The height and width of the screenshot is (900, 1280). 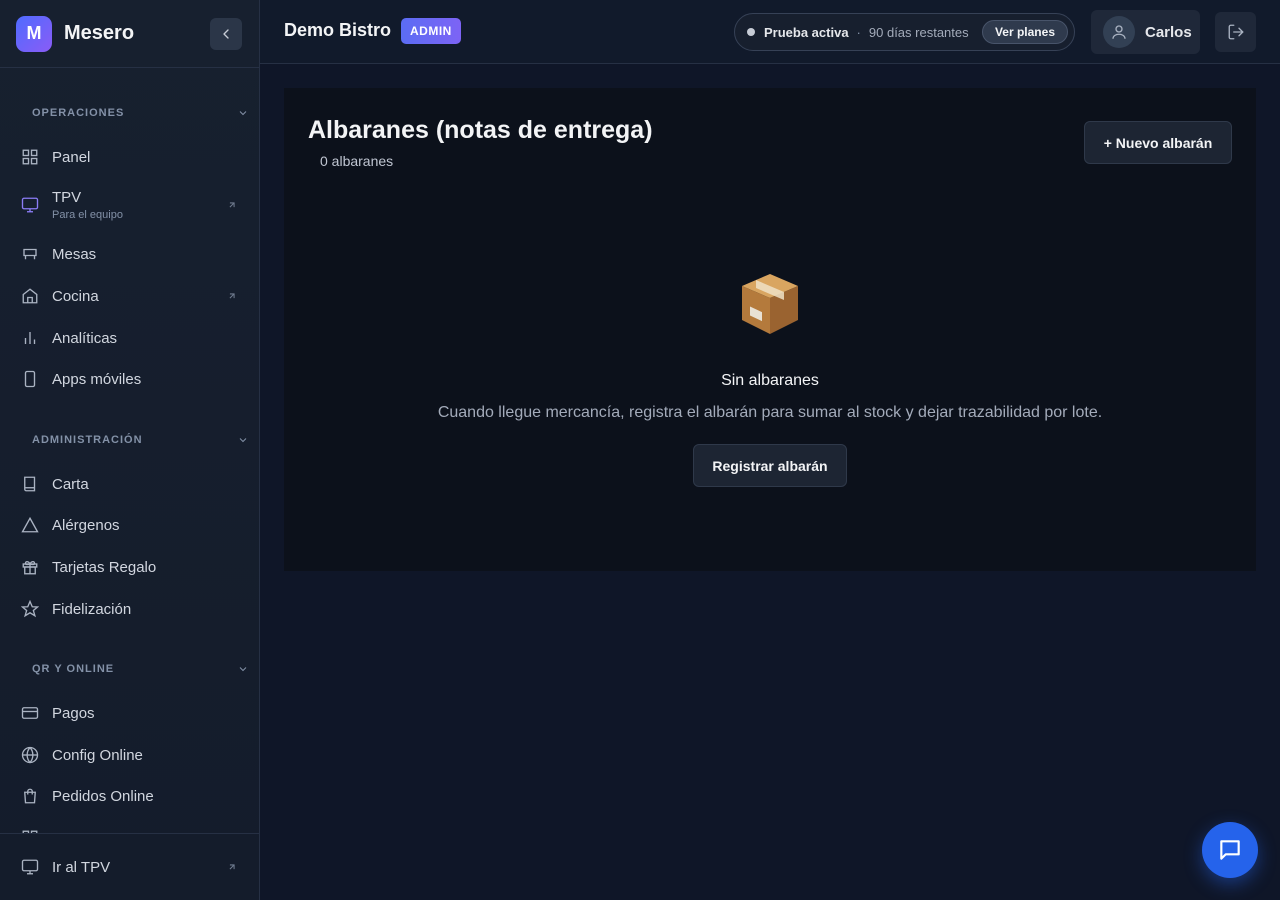 I want to click on credit-card-icon, so click(x=30, y=713).